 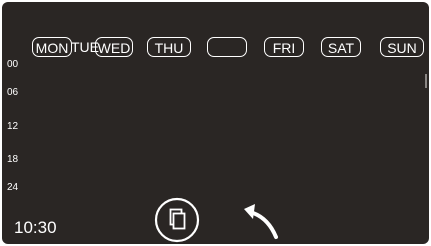 What do you see at coordinates (284, 47) in the screenshot?
I see `tab-friday: FRI` at bounding box center [284, 47].